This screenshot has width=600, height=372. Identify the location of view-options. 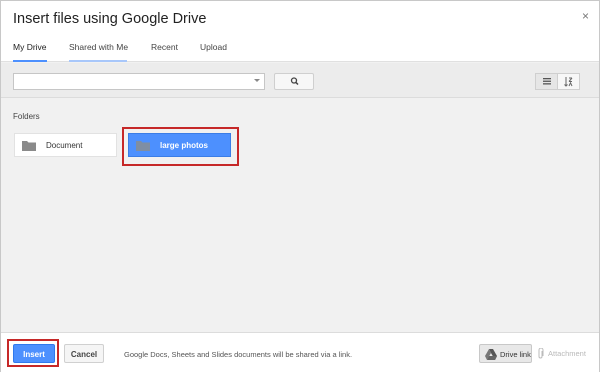
(557, 81).